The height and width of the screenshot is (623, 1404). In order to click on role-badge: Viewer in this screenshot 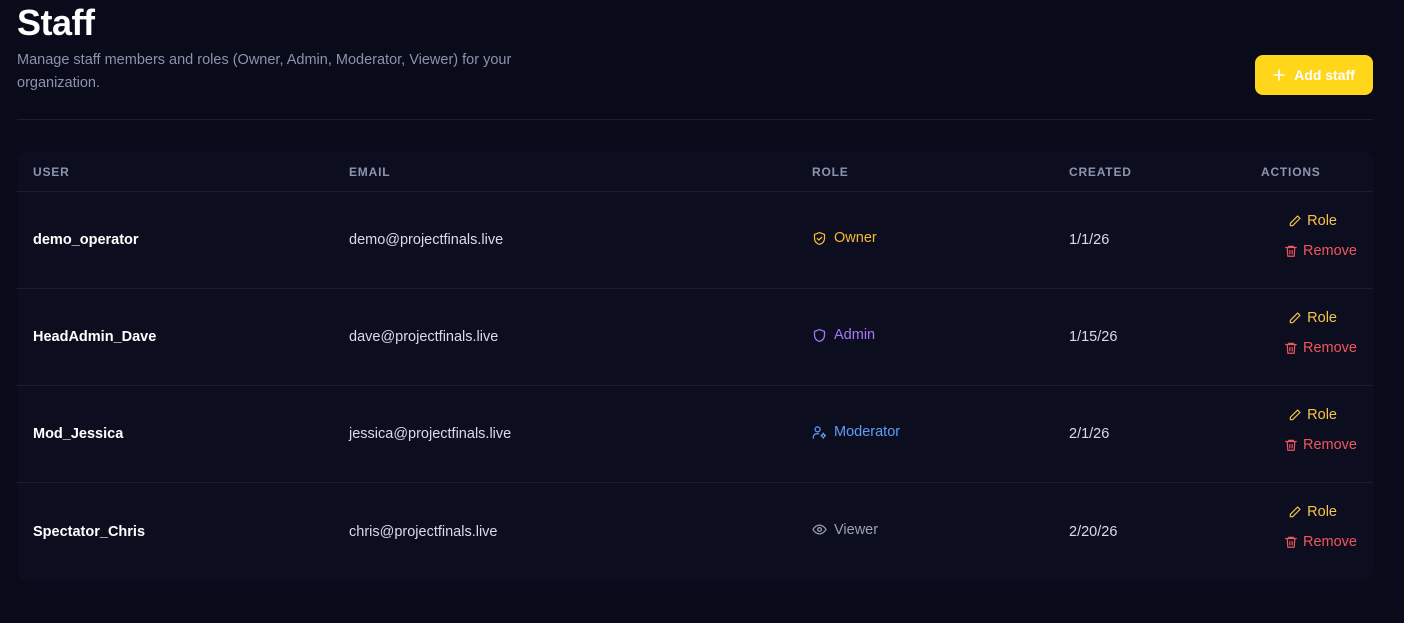, I will do `click(845, 530)`.